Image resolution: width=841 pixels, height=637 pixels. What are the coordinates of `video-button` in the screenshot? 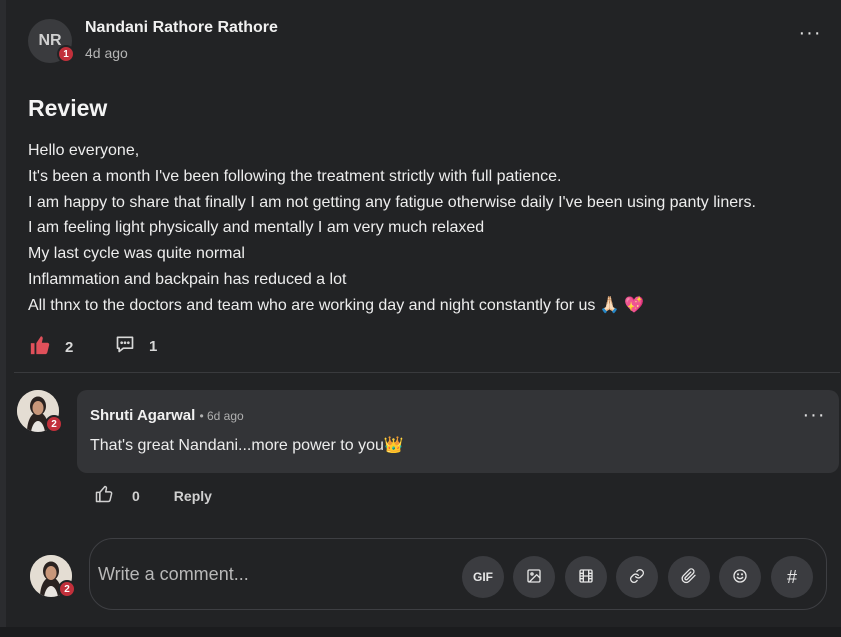 It's located at (586, 577).